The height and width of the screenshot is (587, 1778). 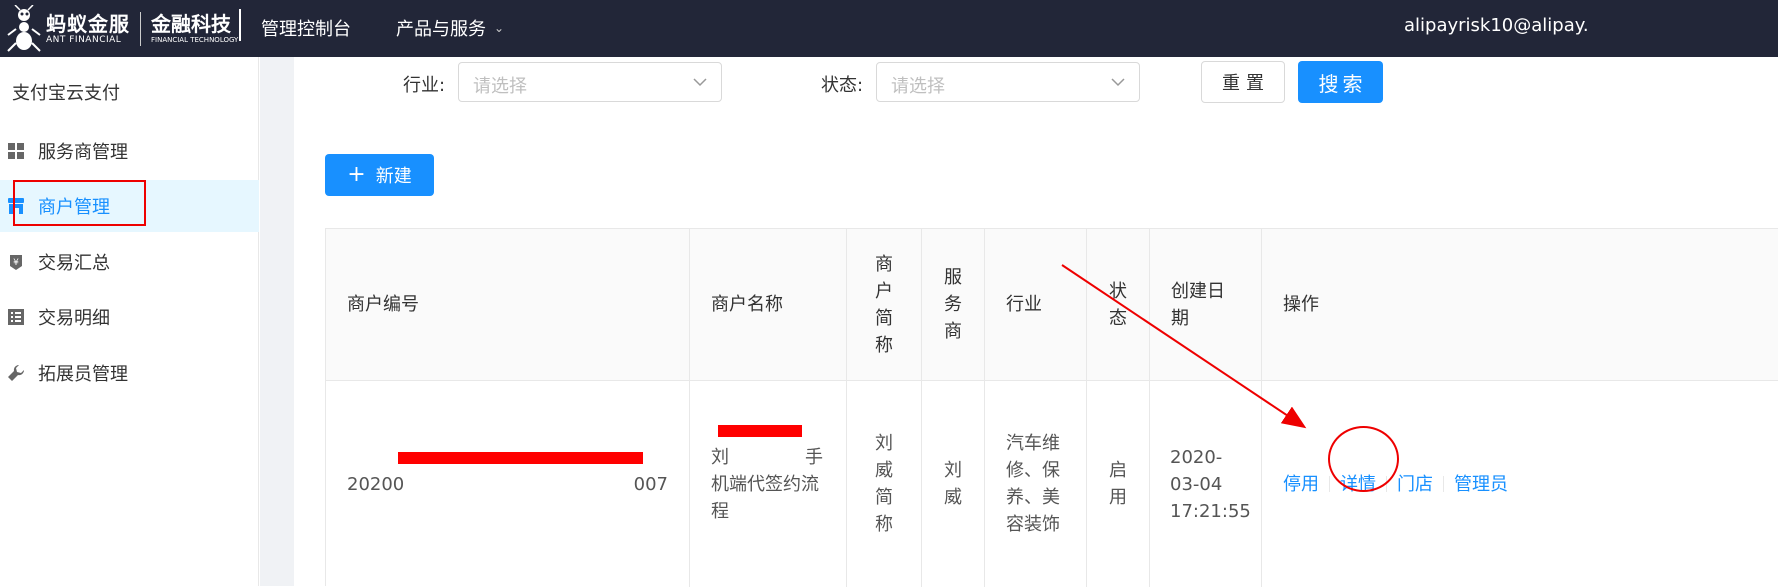 What do you see at coordinates (424, 85) in the screenshot?
I see `industry-label: 行业:` at bounding box center [424, 85].